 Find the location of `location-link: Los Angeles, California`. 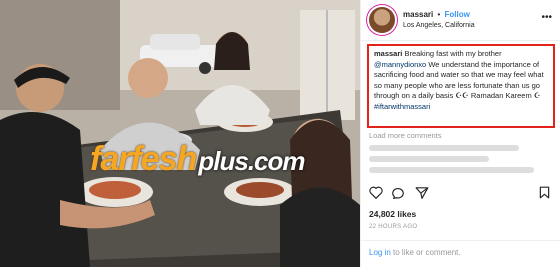

location-link: Los Angeles, California is located at coordinates (439, 25).